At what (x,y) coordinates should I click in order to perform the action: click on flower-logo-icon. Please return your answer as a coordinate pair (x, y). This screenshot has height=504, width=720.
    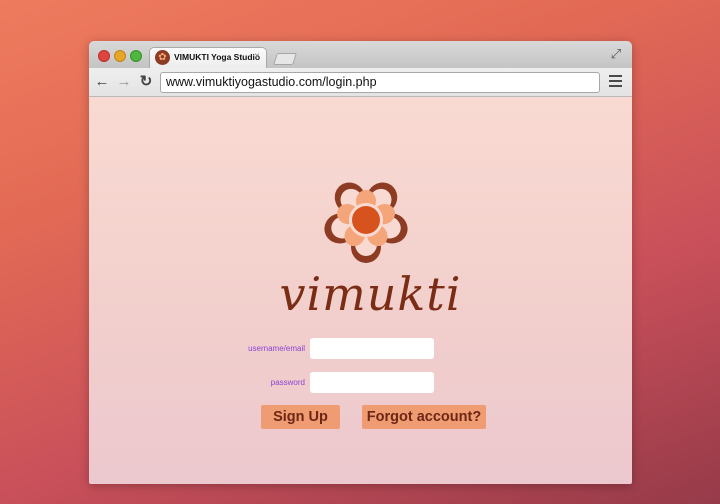
    Looking at the image, I should click on (366, 222).